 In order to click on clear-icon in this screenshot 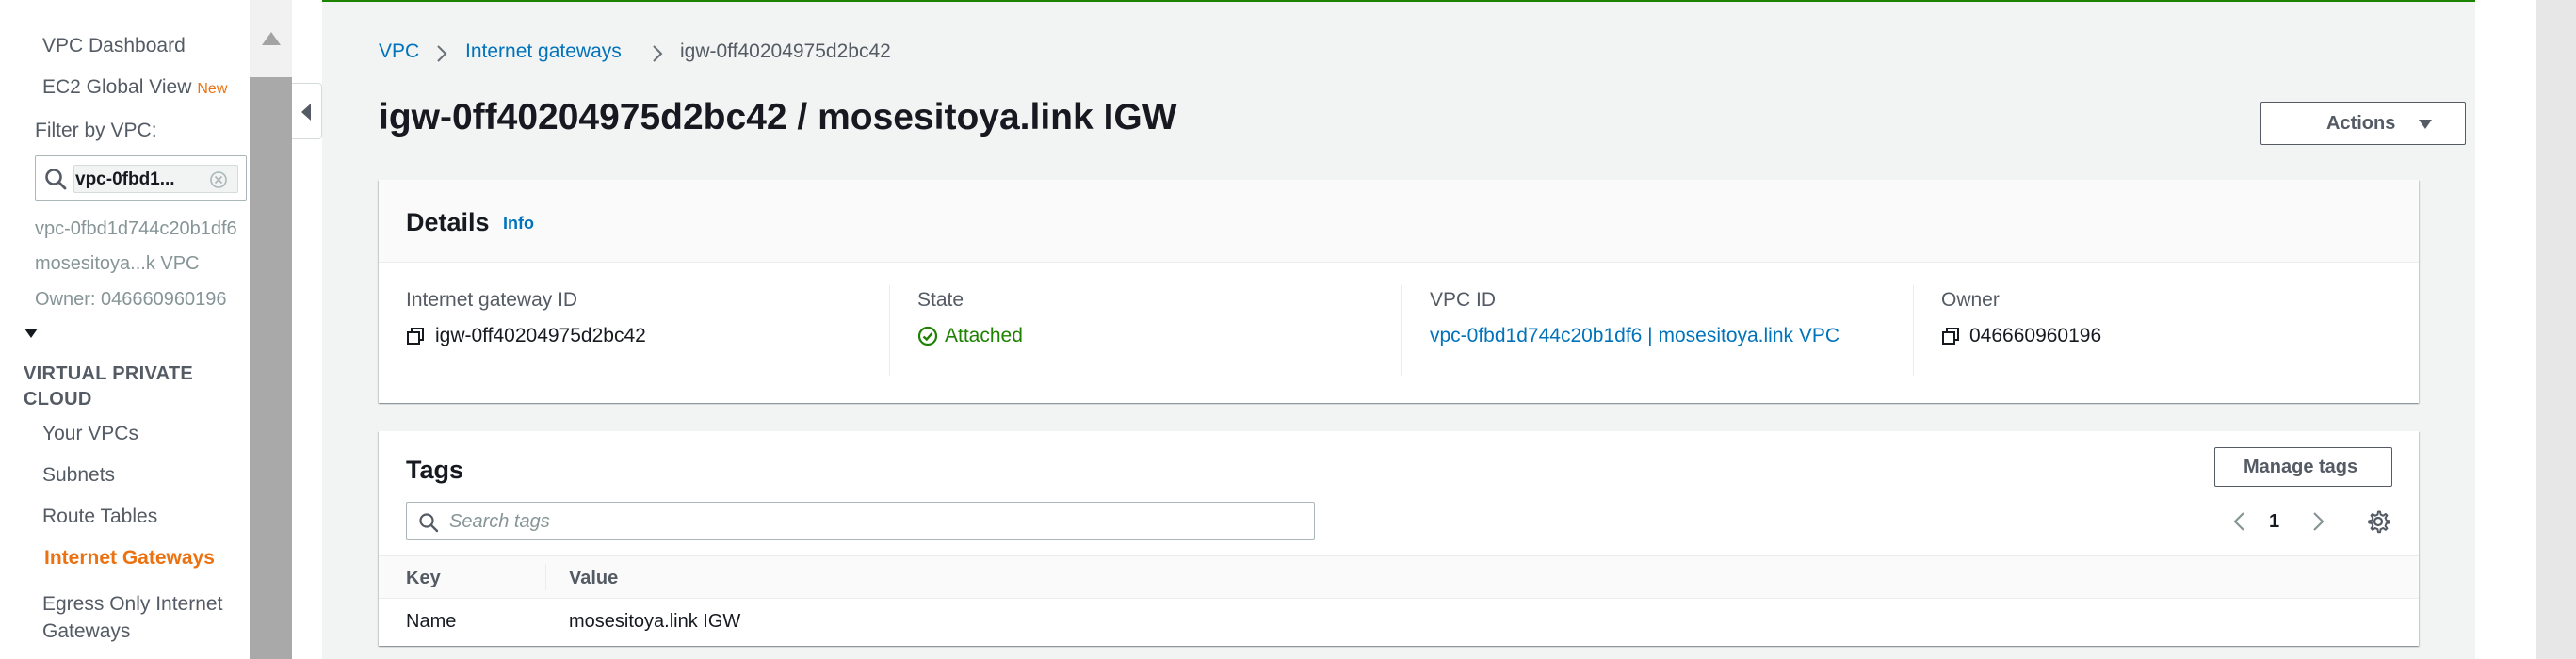, I will do `click(218, 179)`.